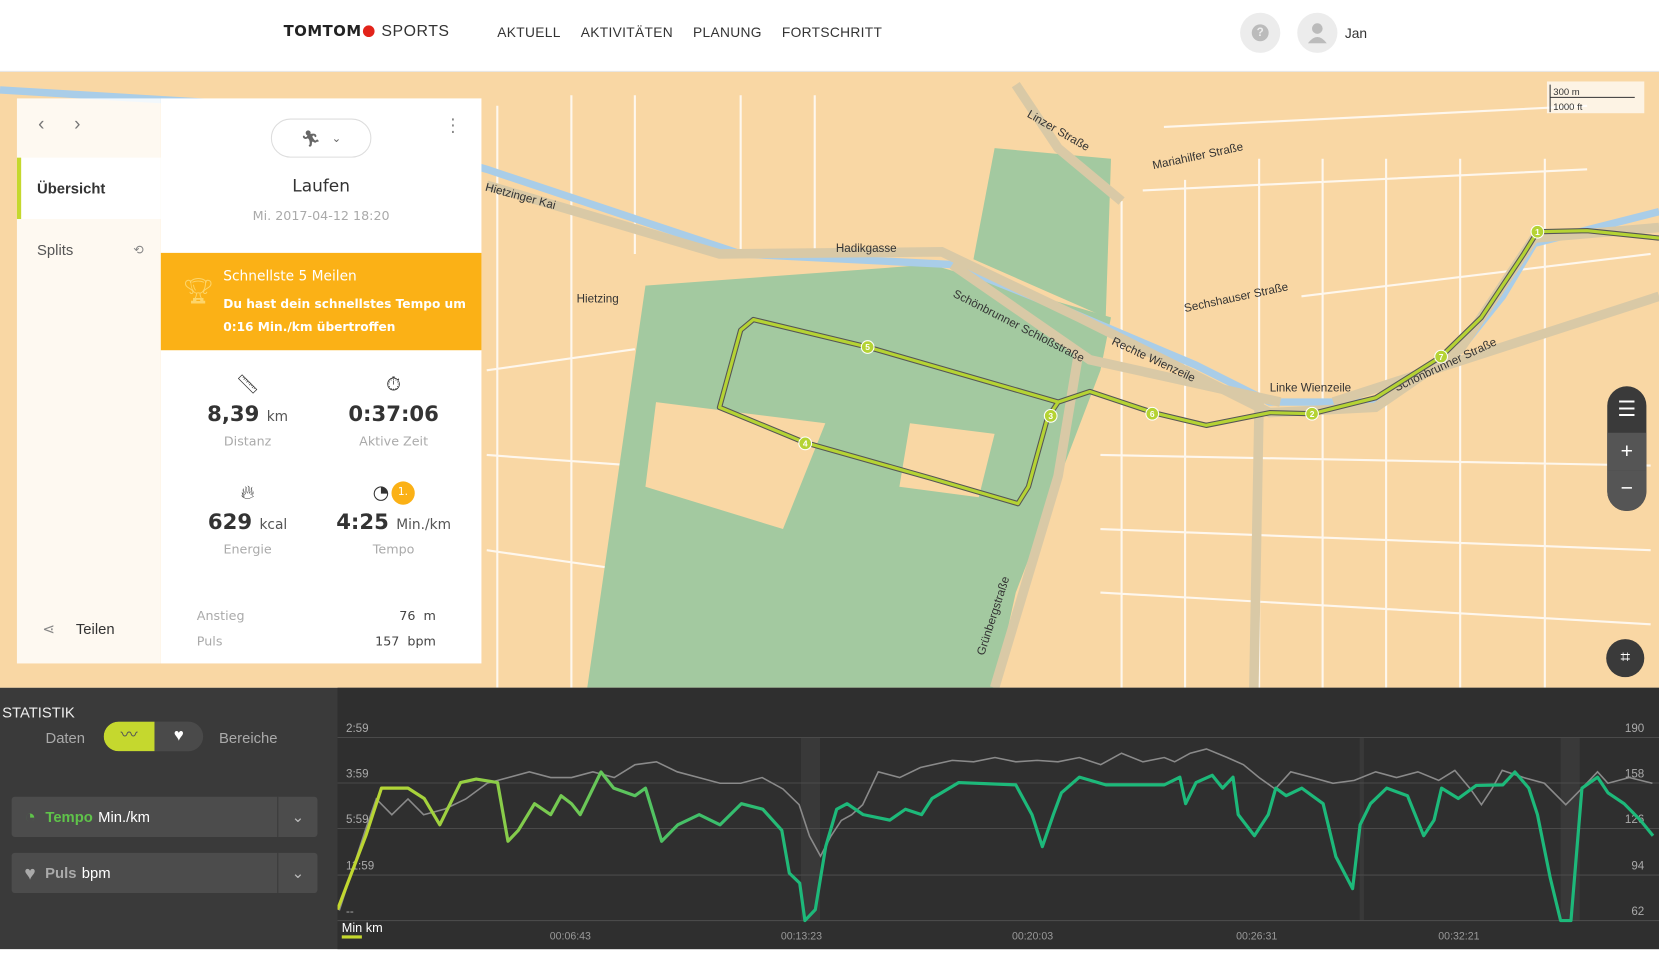 The image size is (1659, 954). I want to click on y-right-tick: 190, so click(1635, 728).